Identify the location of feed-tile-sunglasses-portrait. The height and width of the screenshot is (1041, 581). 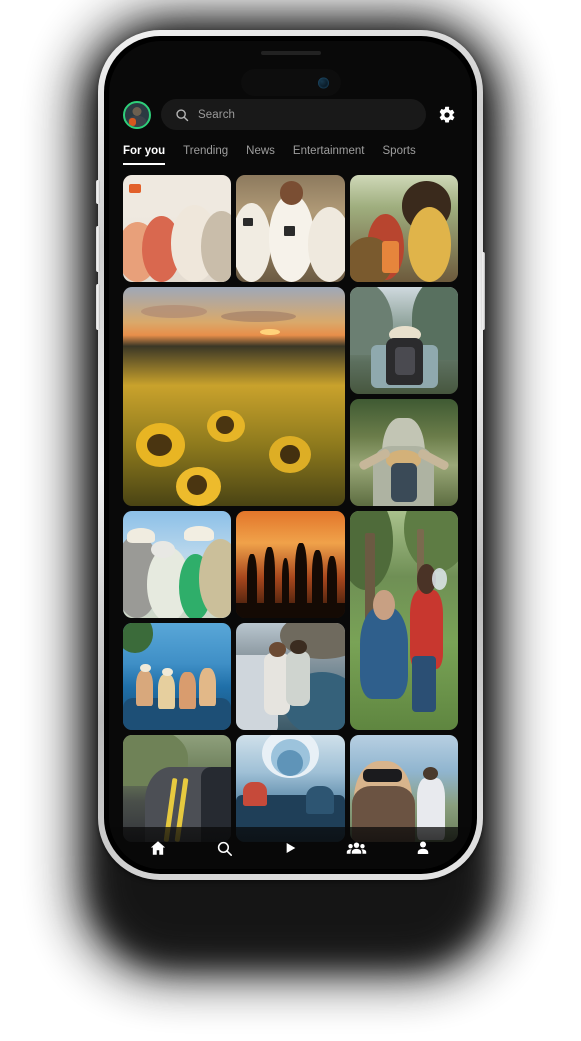
(403, 788).